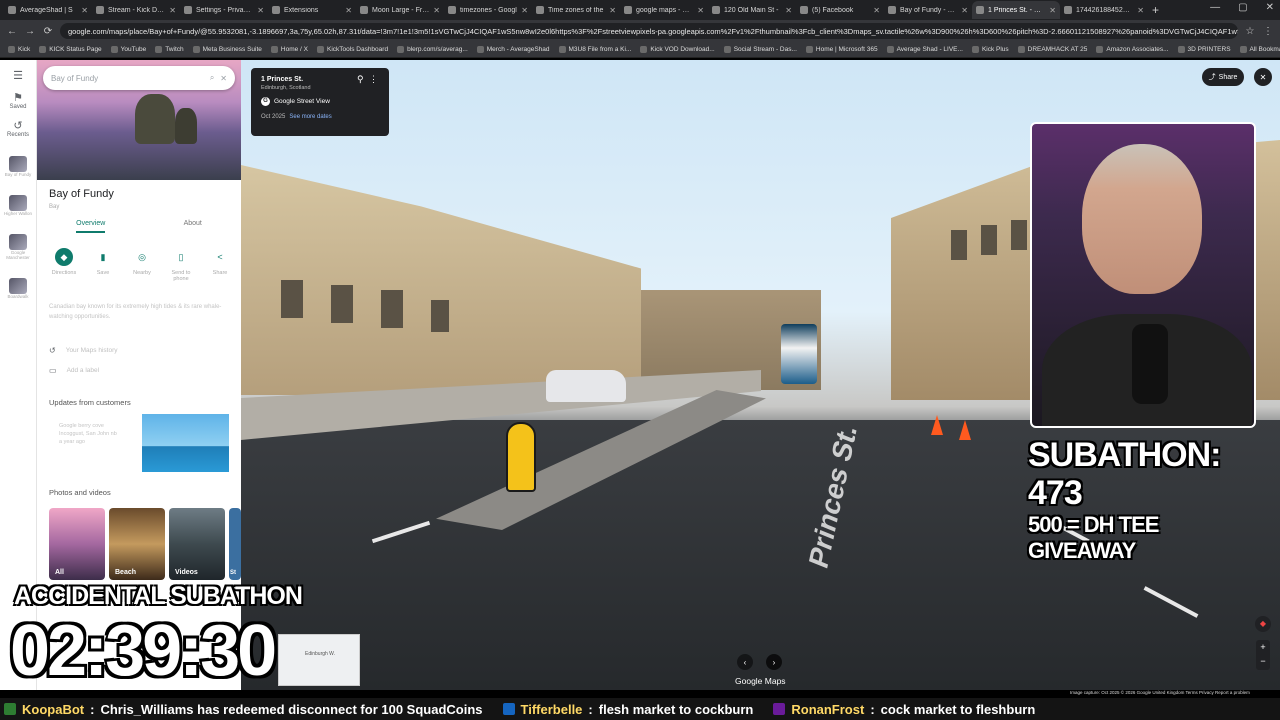  Describe the element at coordinates (18, 284) in the screenshot. I see `recent-place: Boardwalk` at that location.